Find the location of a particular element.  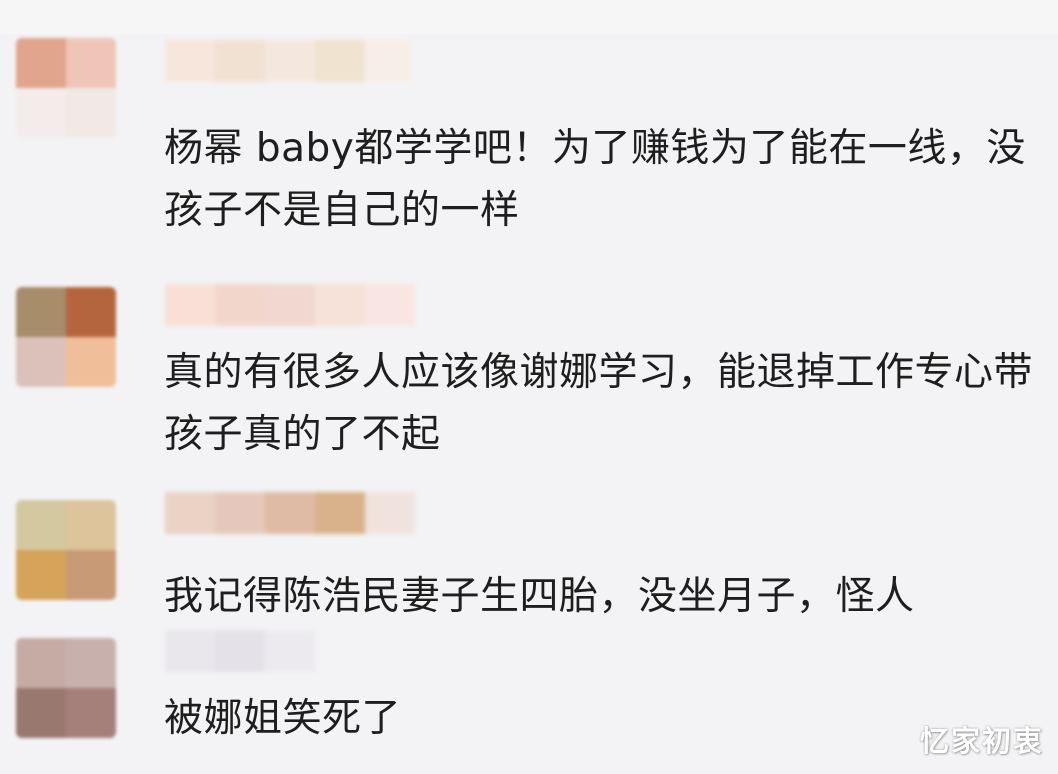

comment-text: 被娜姐笑死了 is located at coordinates (283, 718).